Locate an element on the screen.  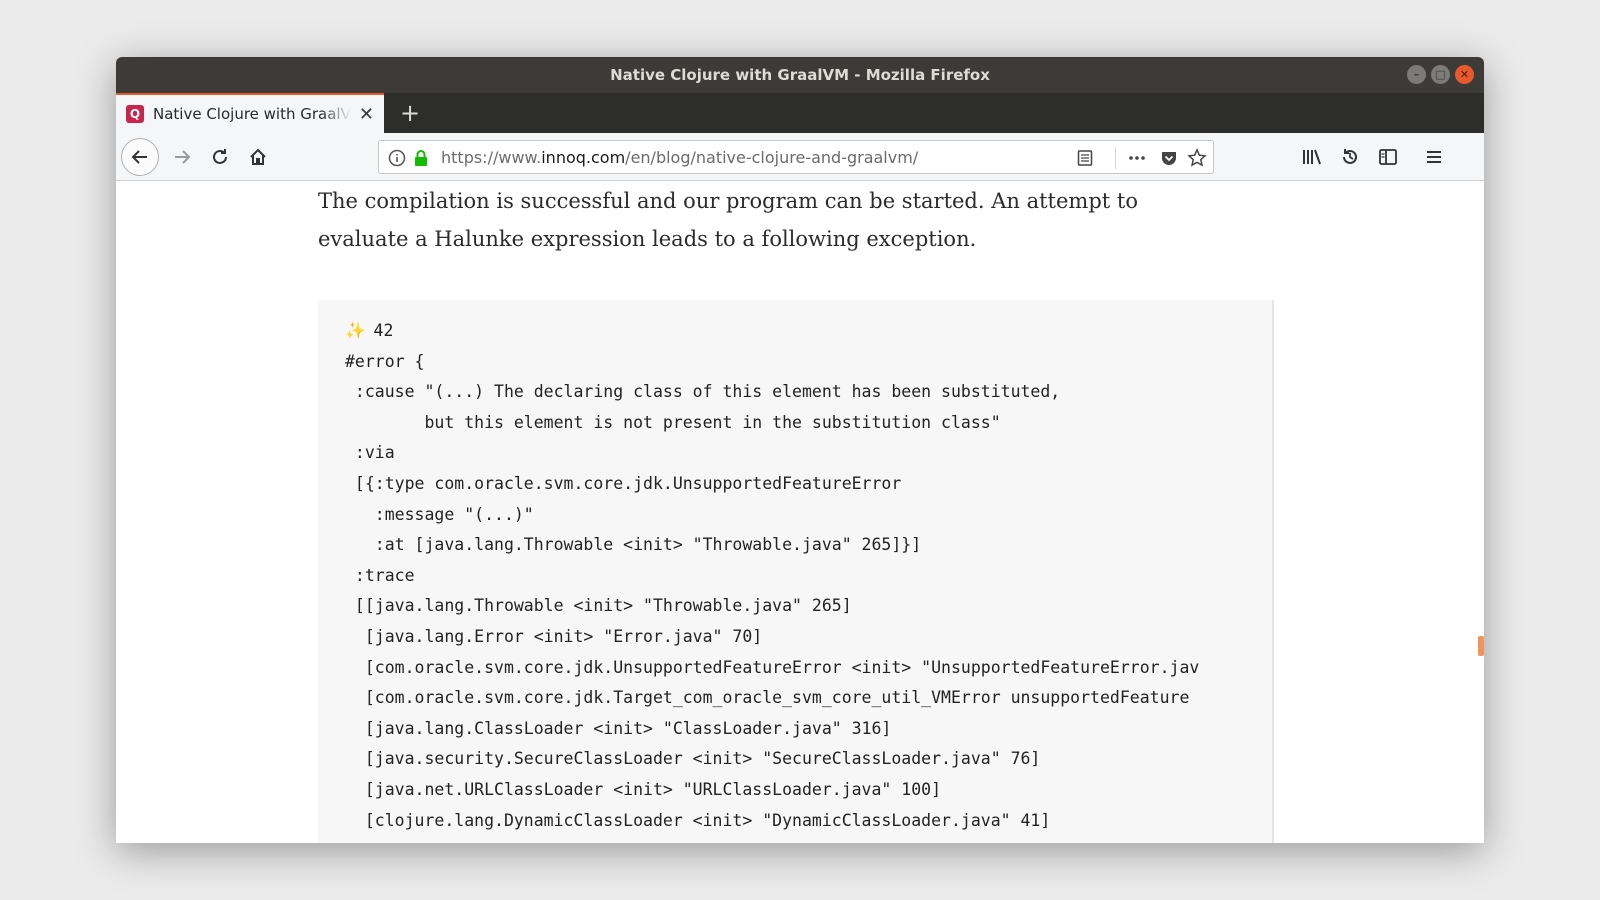
pocket-icon is located at coordinates (1169, 158).